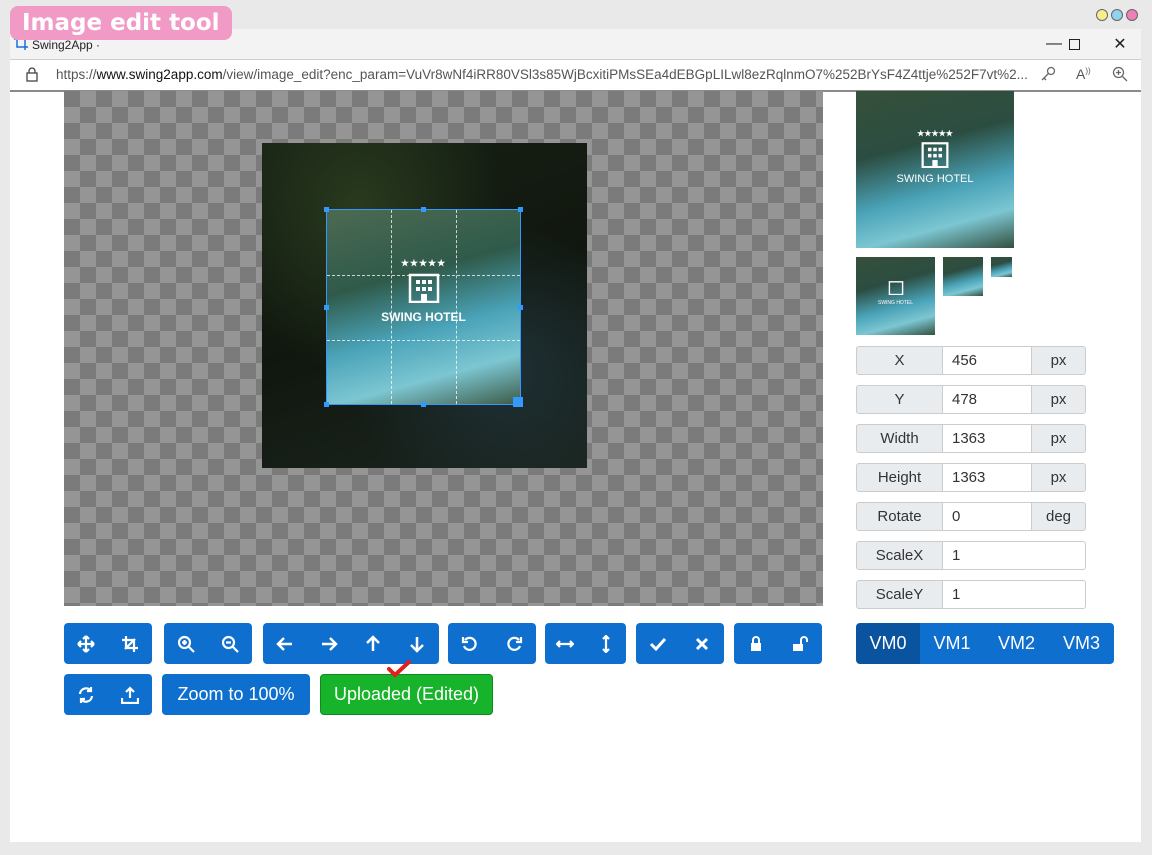  I want to click on preview-large: ★★★★★ SWING HOTEL, so click(935, 169).